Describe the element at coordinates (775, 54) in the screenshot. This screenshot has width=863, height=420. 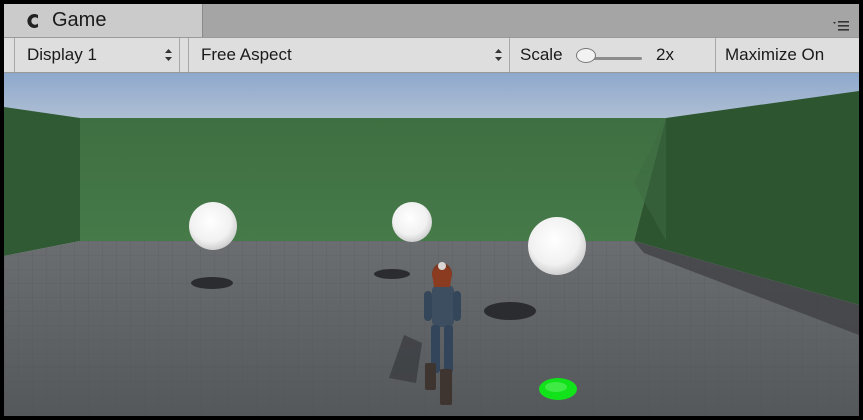
I see `maximize-label: Maximize On` at that location.